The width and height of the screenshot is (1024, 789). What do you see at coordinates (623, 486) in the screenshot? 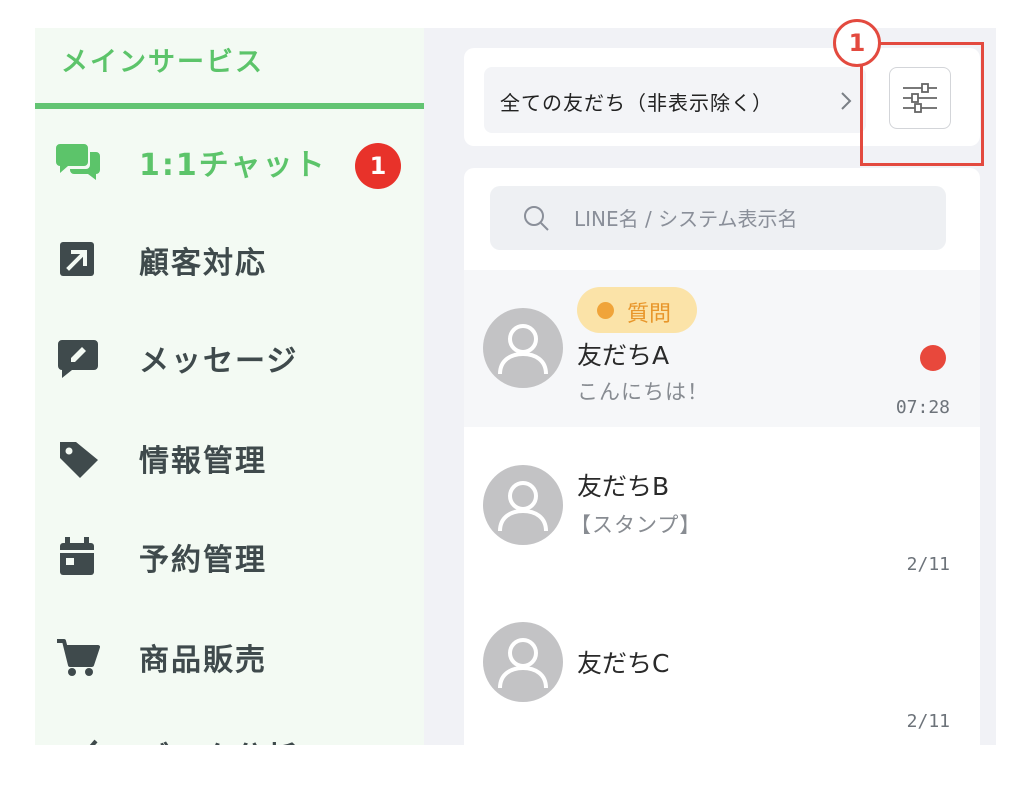
I see `chat-name: 友だちB` at bounding box center [623, 486].